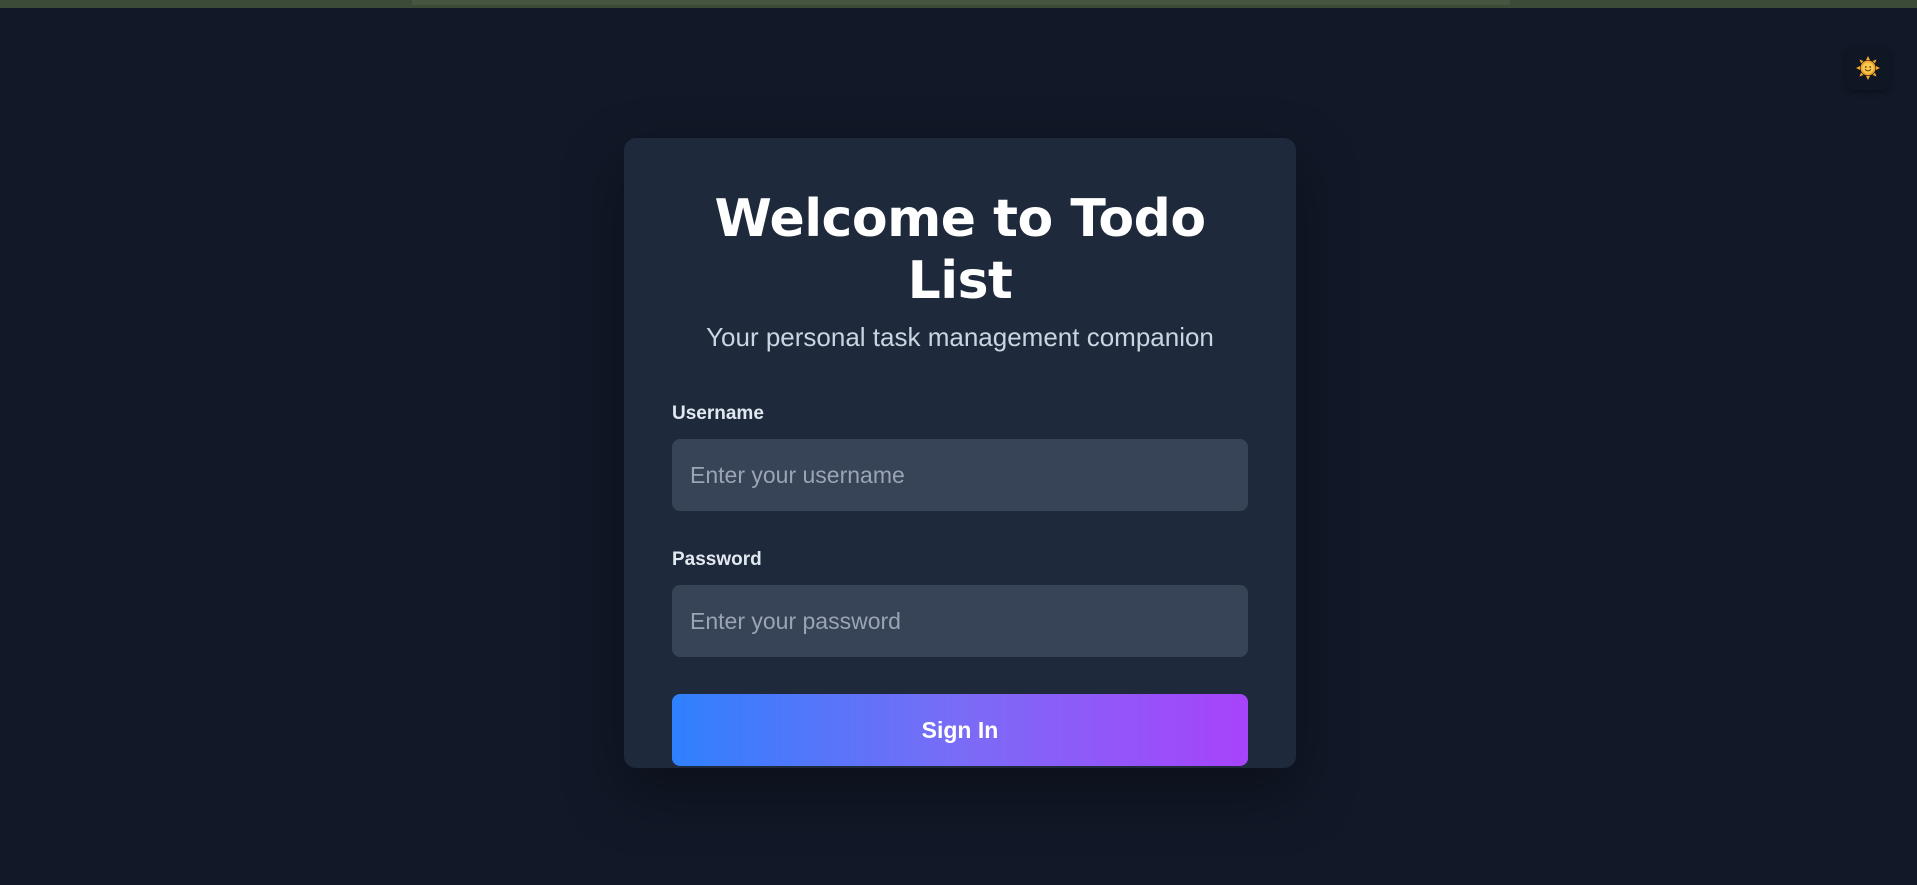 This screenshot has height=885, width=1917. Describe the element at coordinates (961, 2) in the screenshot. I see `top-strip-highlight` at that location.